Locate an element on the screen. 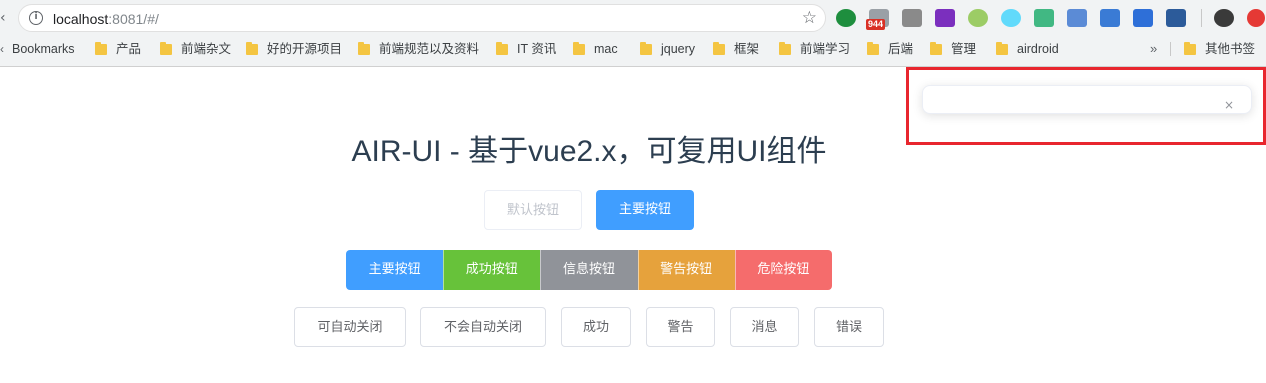 This screenshot has width=1266, height=383. default-button: 默认按钮 is located at coordinates (533, 210).